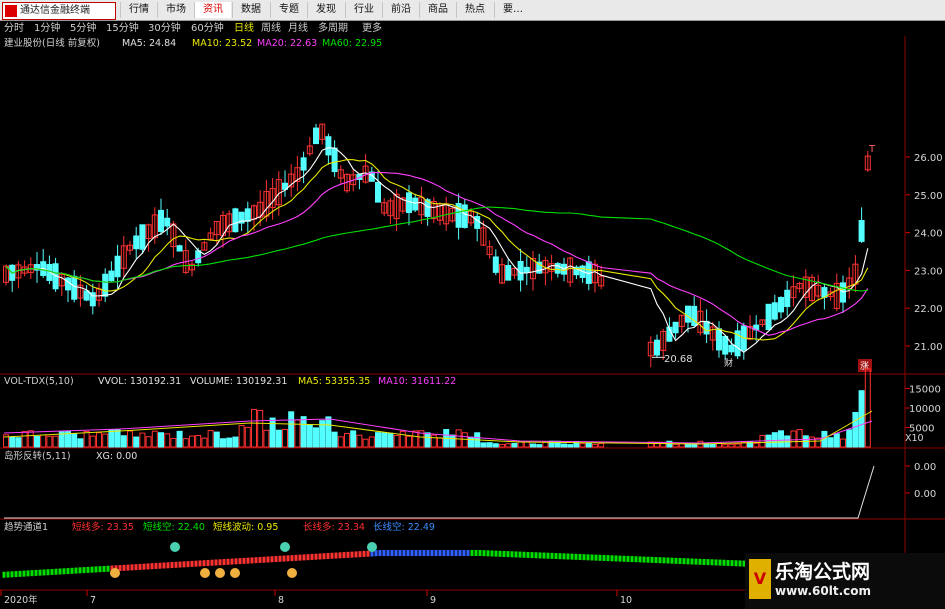 The image size is (945, 609). What do you see at coordinates (363, 10) in the screenshot?
I see `menu-item: 行业` at bounding box center [363, 10].